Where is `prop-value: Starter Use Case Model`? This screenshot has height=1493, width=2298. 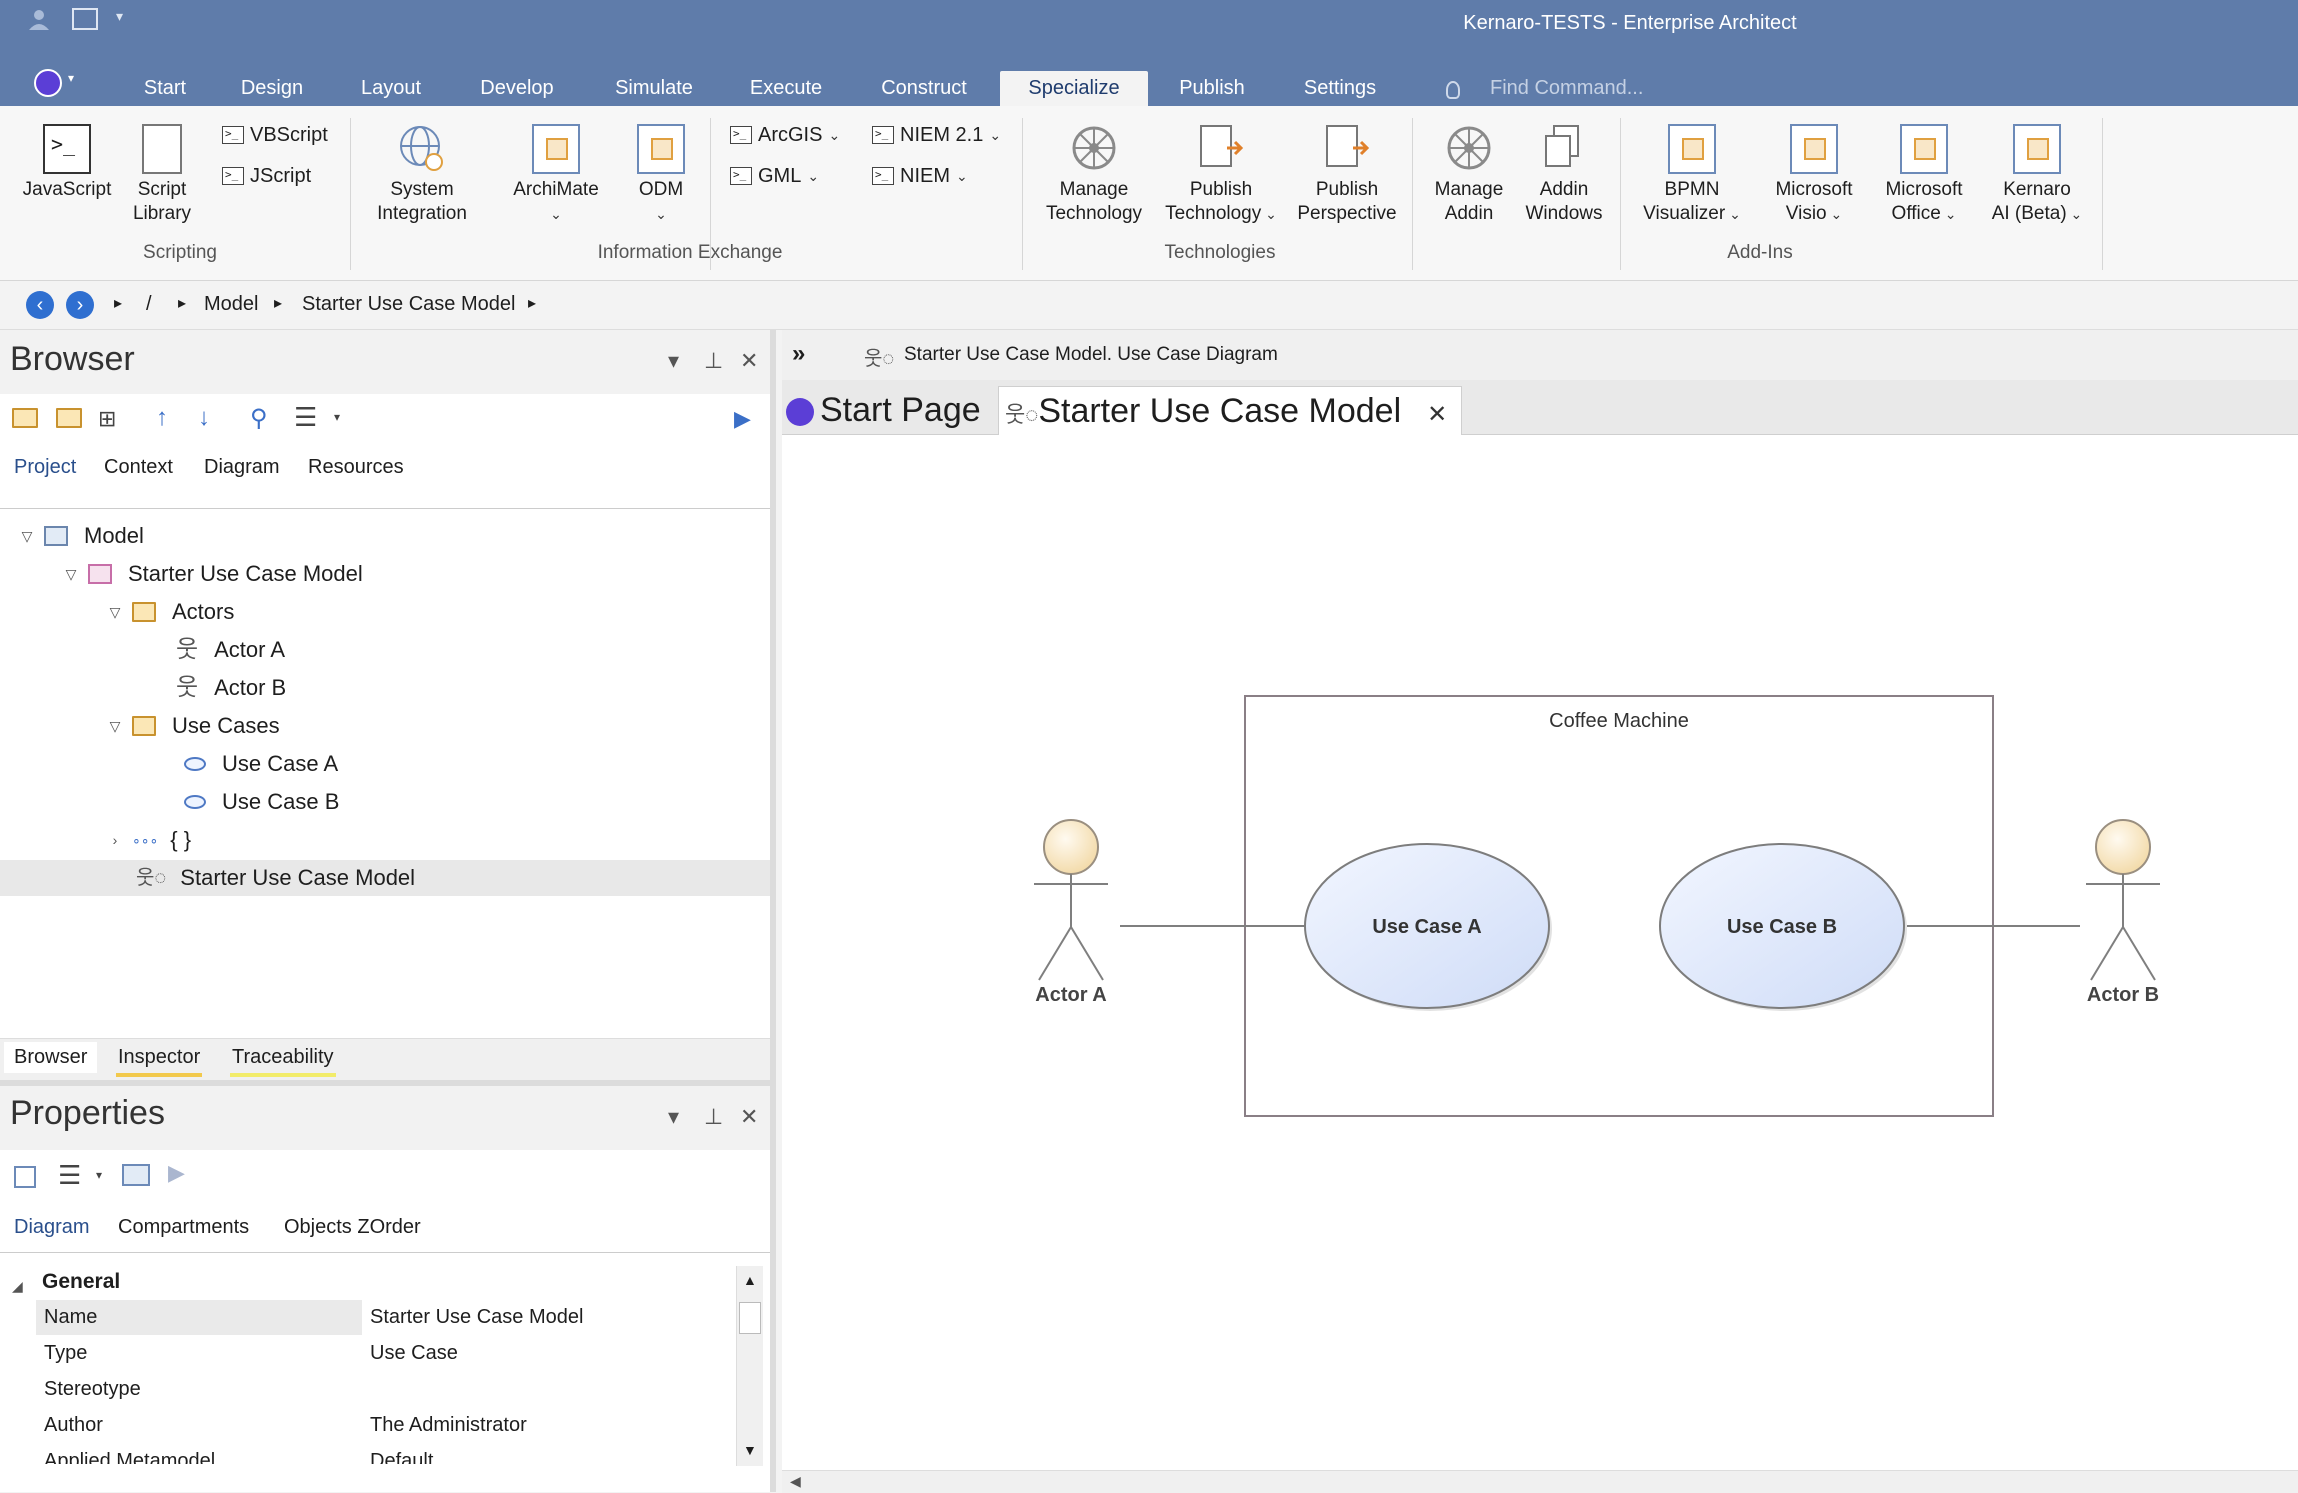
prop-value: Starter Use Case Model is located at coordinates (476, 1317).